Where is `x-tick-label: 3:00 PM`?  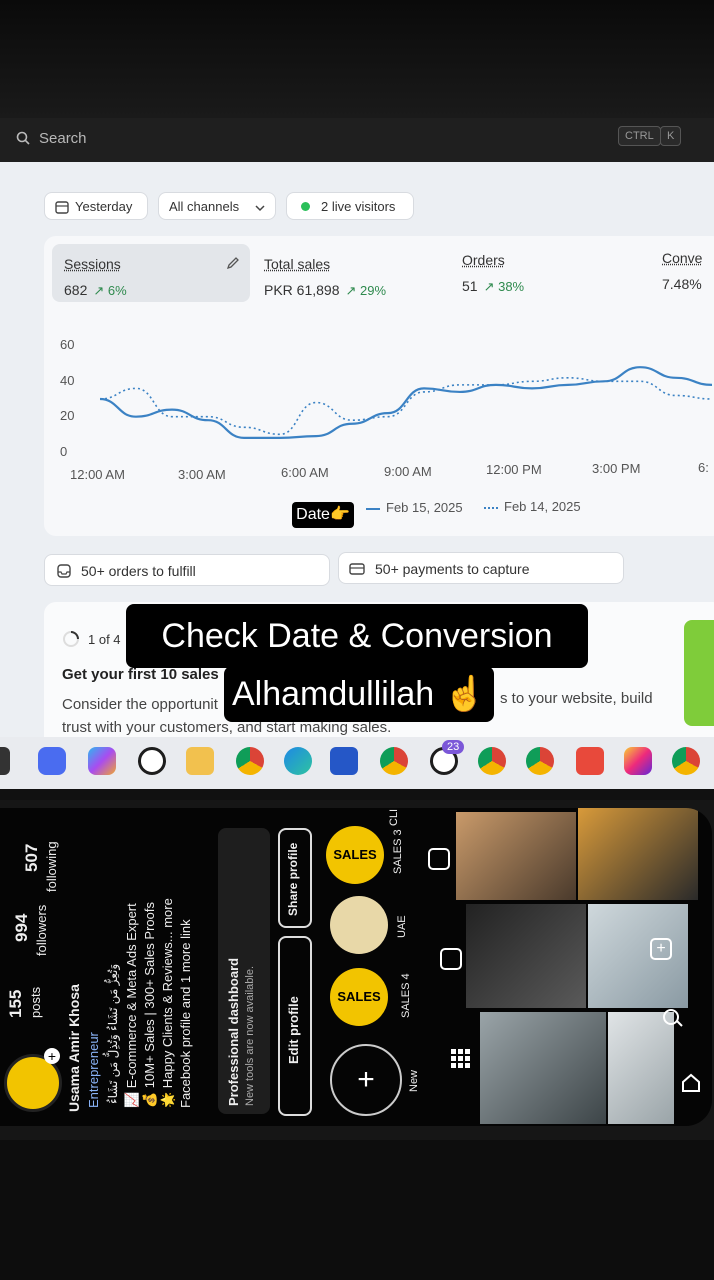
x-tick-label: 3:00 PM is located at coordinates (616, 468).